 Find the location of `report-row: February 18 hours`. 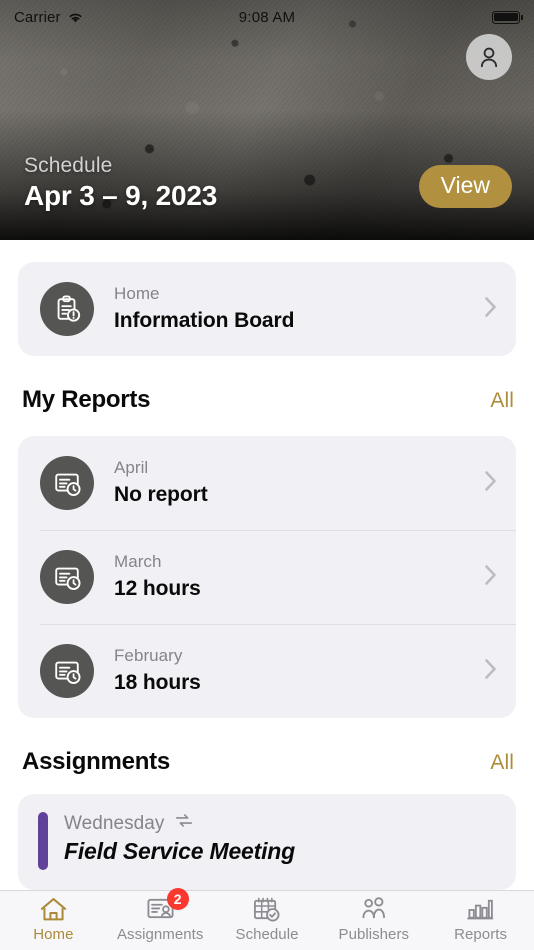

report-row: February 18 hours is located at coordinates (267, 671).